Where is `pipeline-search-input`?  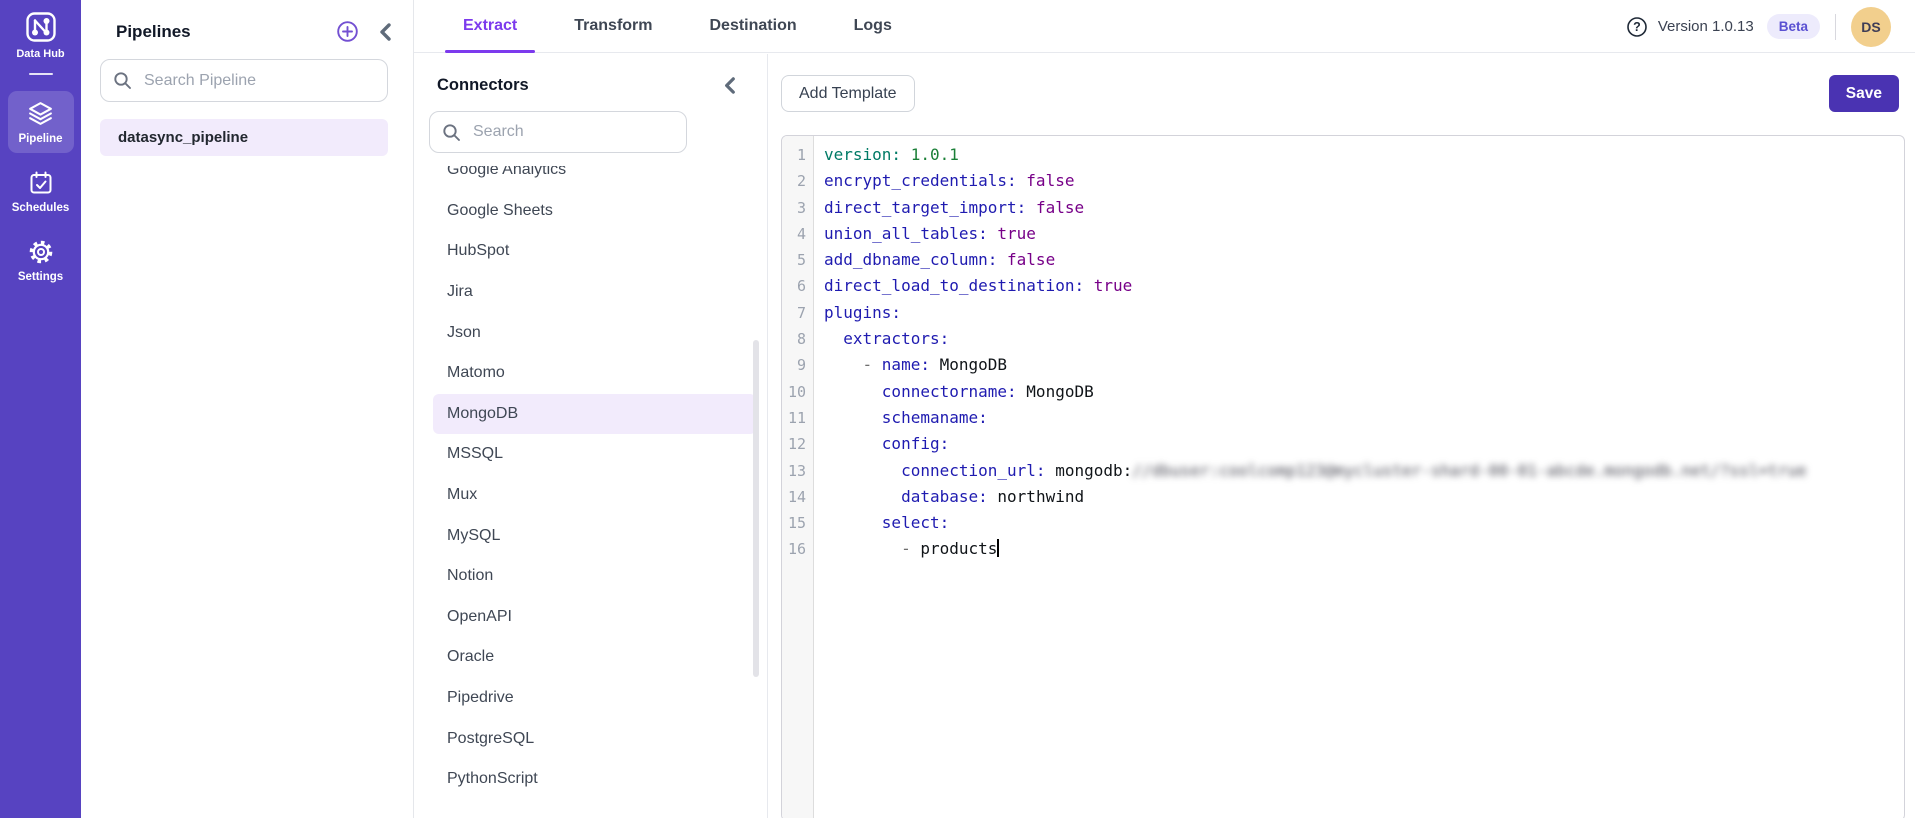 pipeline-search-input is located at coordinates (258, 80).